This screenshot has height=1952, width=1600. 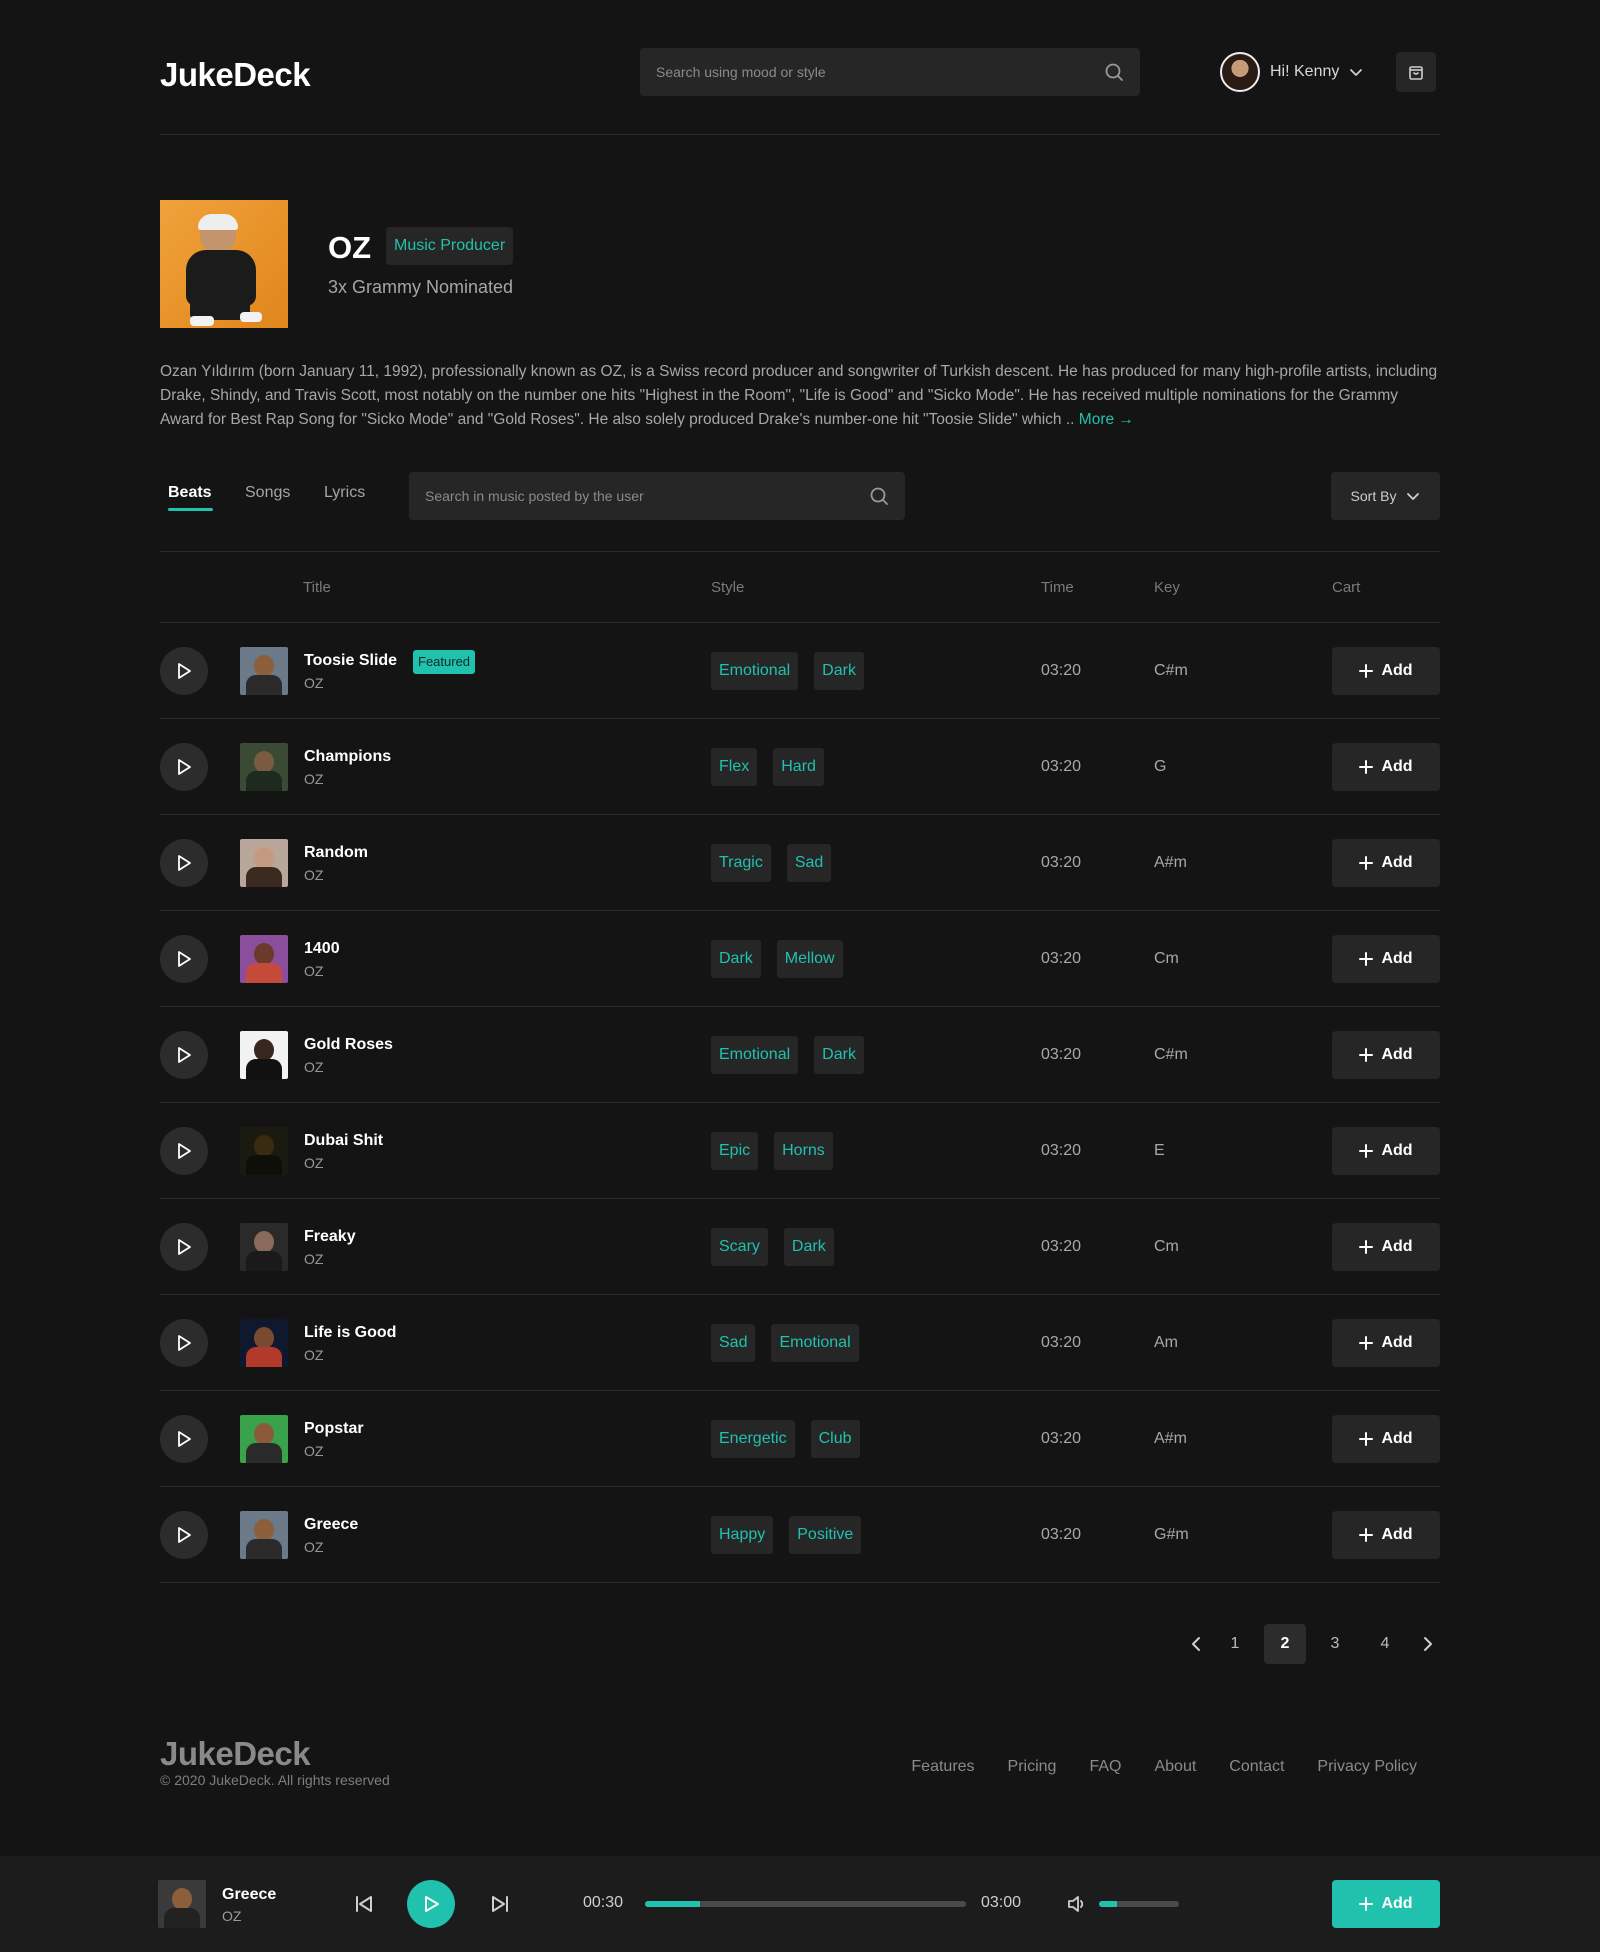 I want to click on footer-link-faq: FAQ, so click(x=1105, y=1767).